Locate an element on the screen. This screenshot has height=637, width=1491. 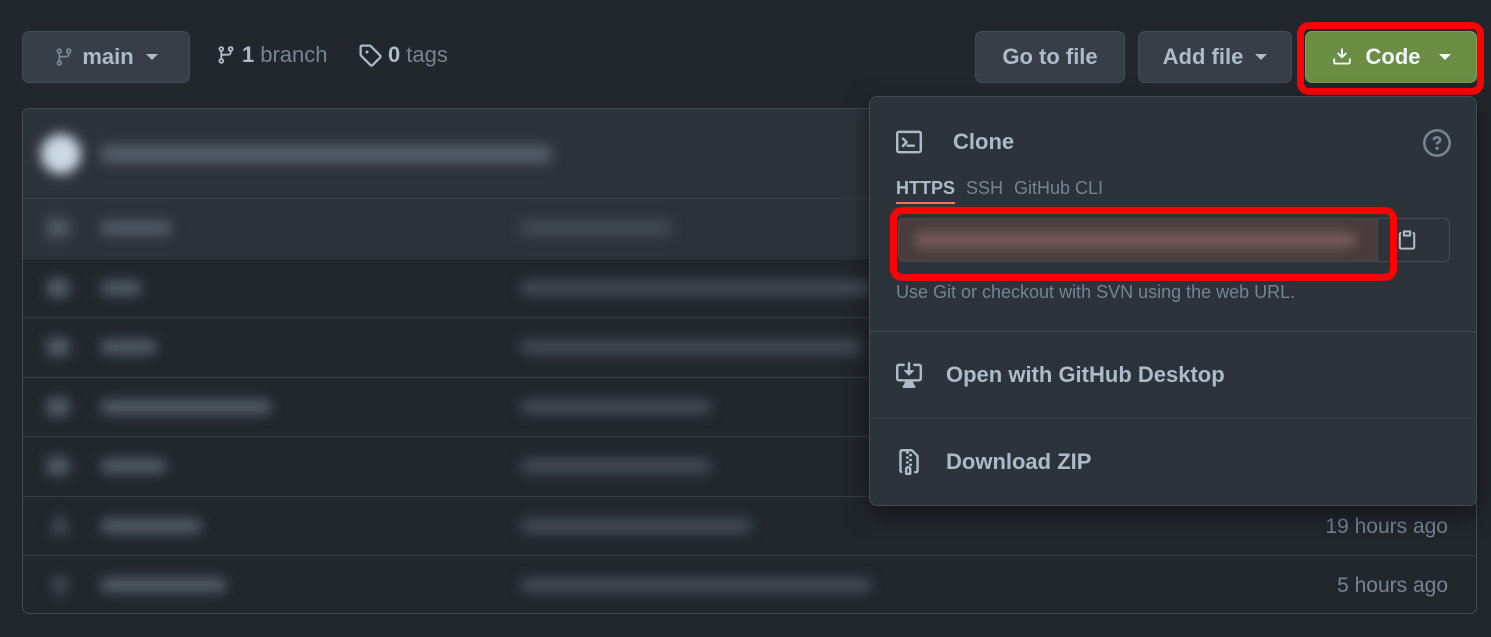
commit-time: 5 hours ago is located at coordinates (1392, 585).